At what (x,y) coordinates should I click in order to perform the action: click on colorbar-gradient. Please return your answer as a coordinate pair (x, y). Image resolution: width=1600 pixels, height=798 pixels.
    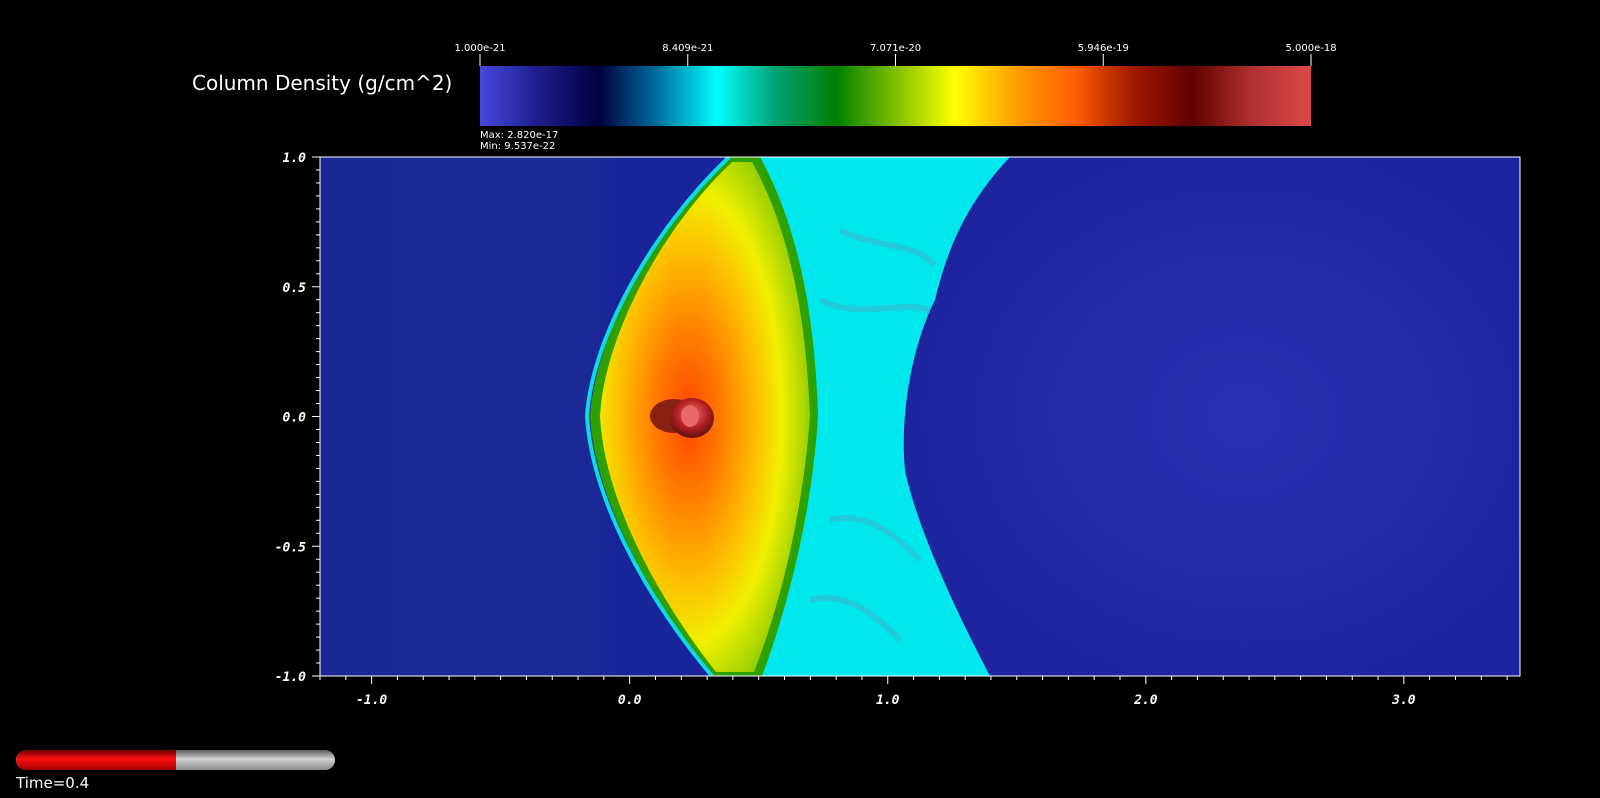
    Looking at the image, I should click on (895, 96).